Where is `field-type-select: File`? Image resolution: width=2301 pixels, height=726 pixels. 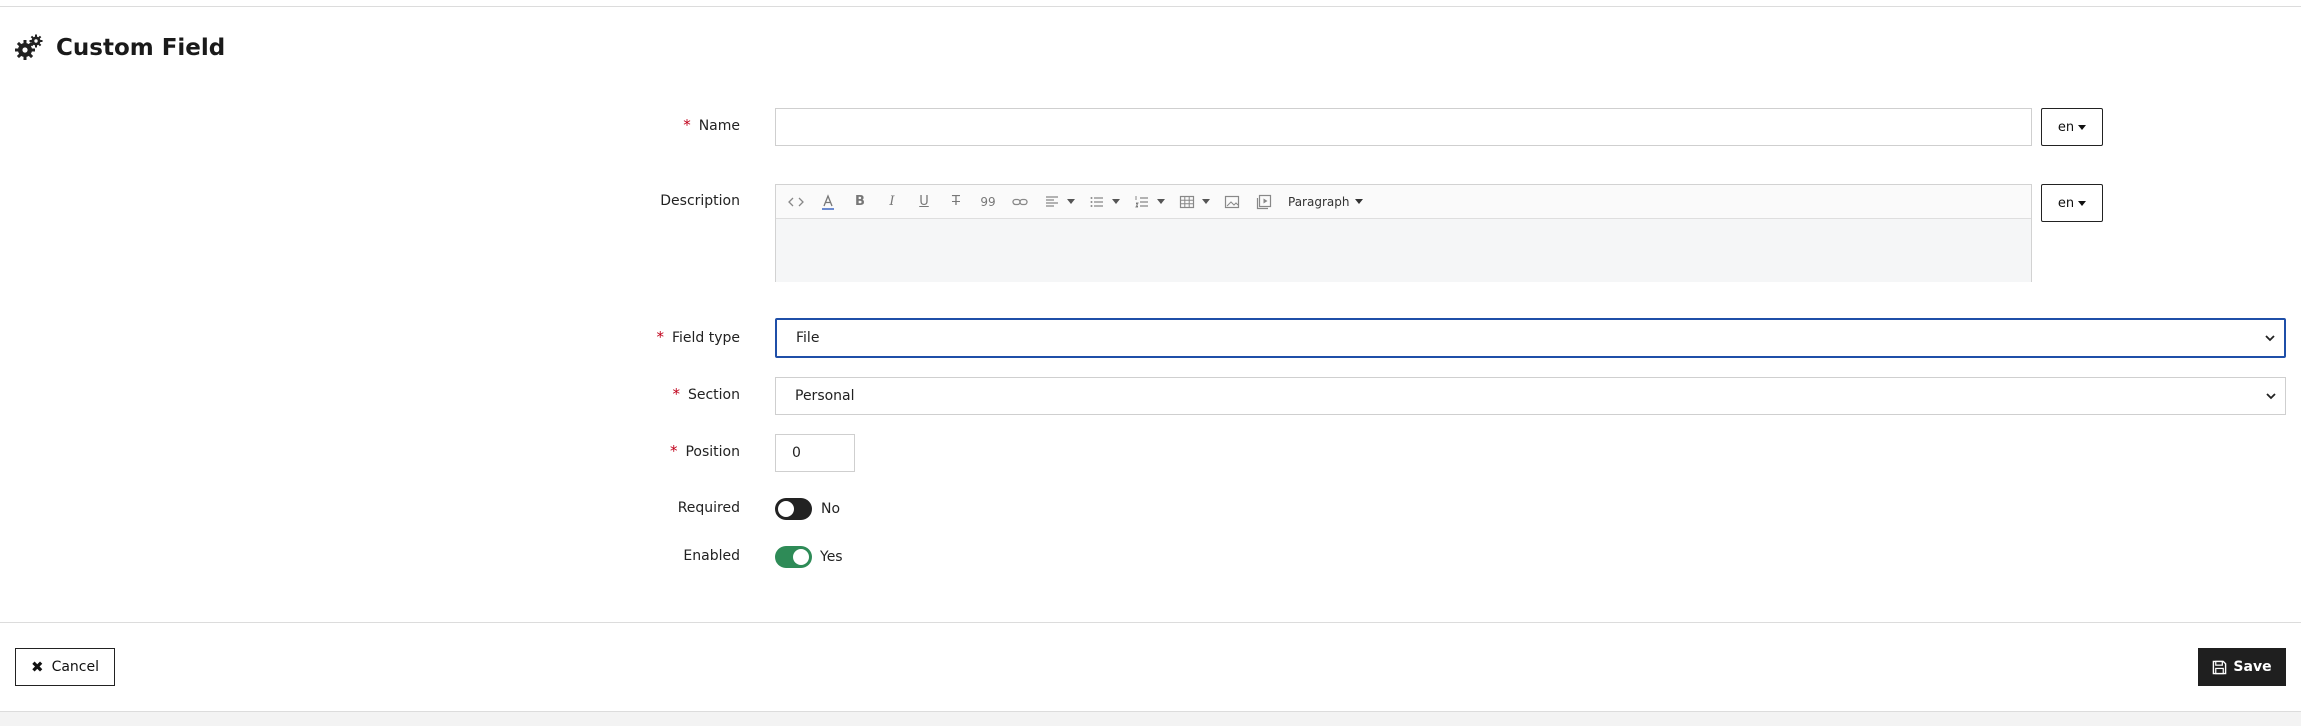
field-type-select: File is located at coordinates (1530, 338).